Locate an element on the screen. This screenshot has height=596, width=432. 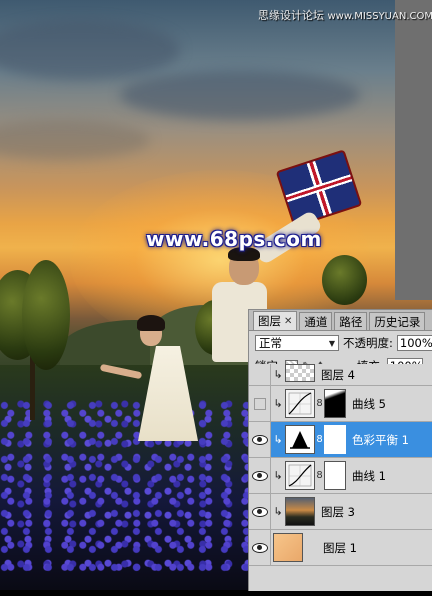
layer-name: 图层 4 is located at coordinates (338, 375).